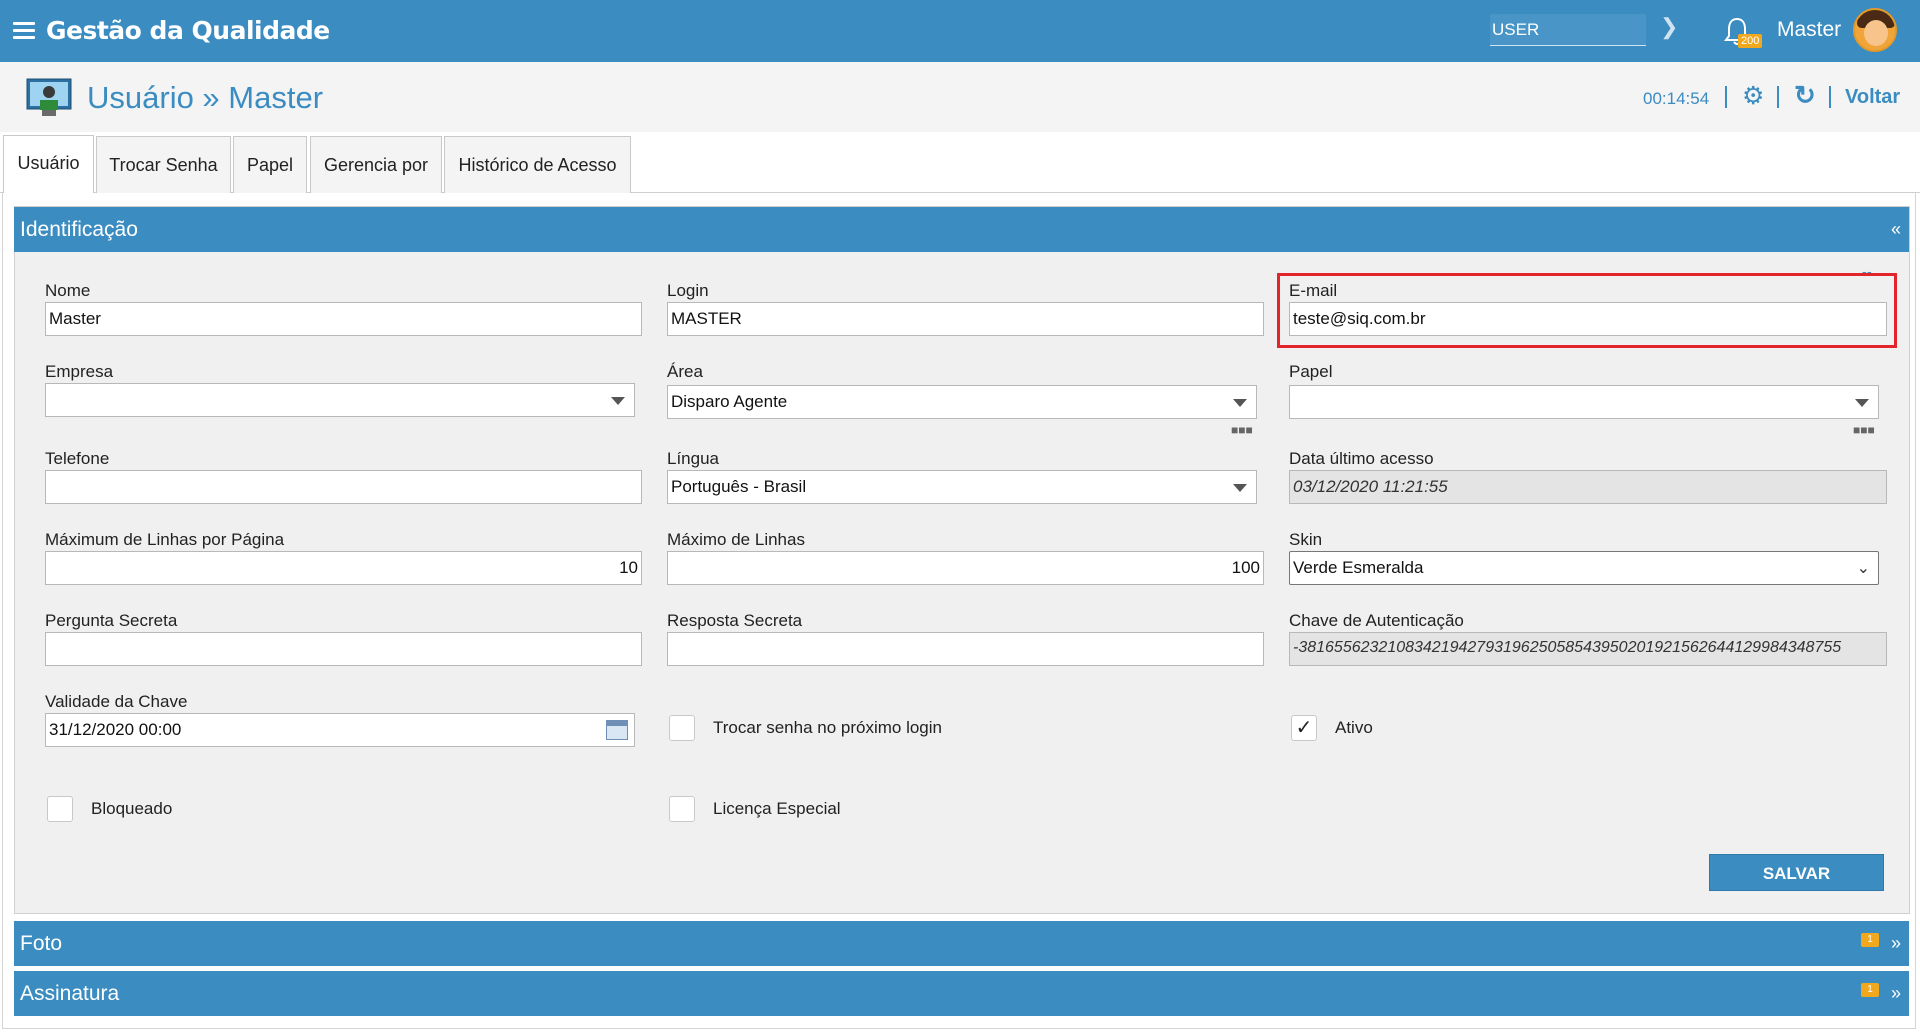 This screenshot has width=1920, height=1034. What do you see at coordinates (736, 539) in the screenshot?
I see `max-linhas-label: Máximo de Linhas` at bounding box center [736, 539].